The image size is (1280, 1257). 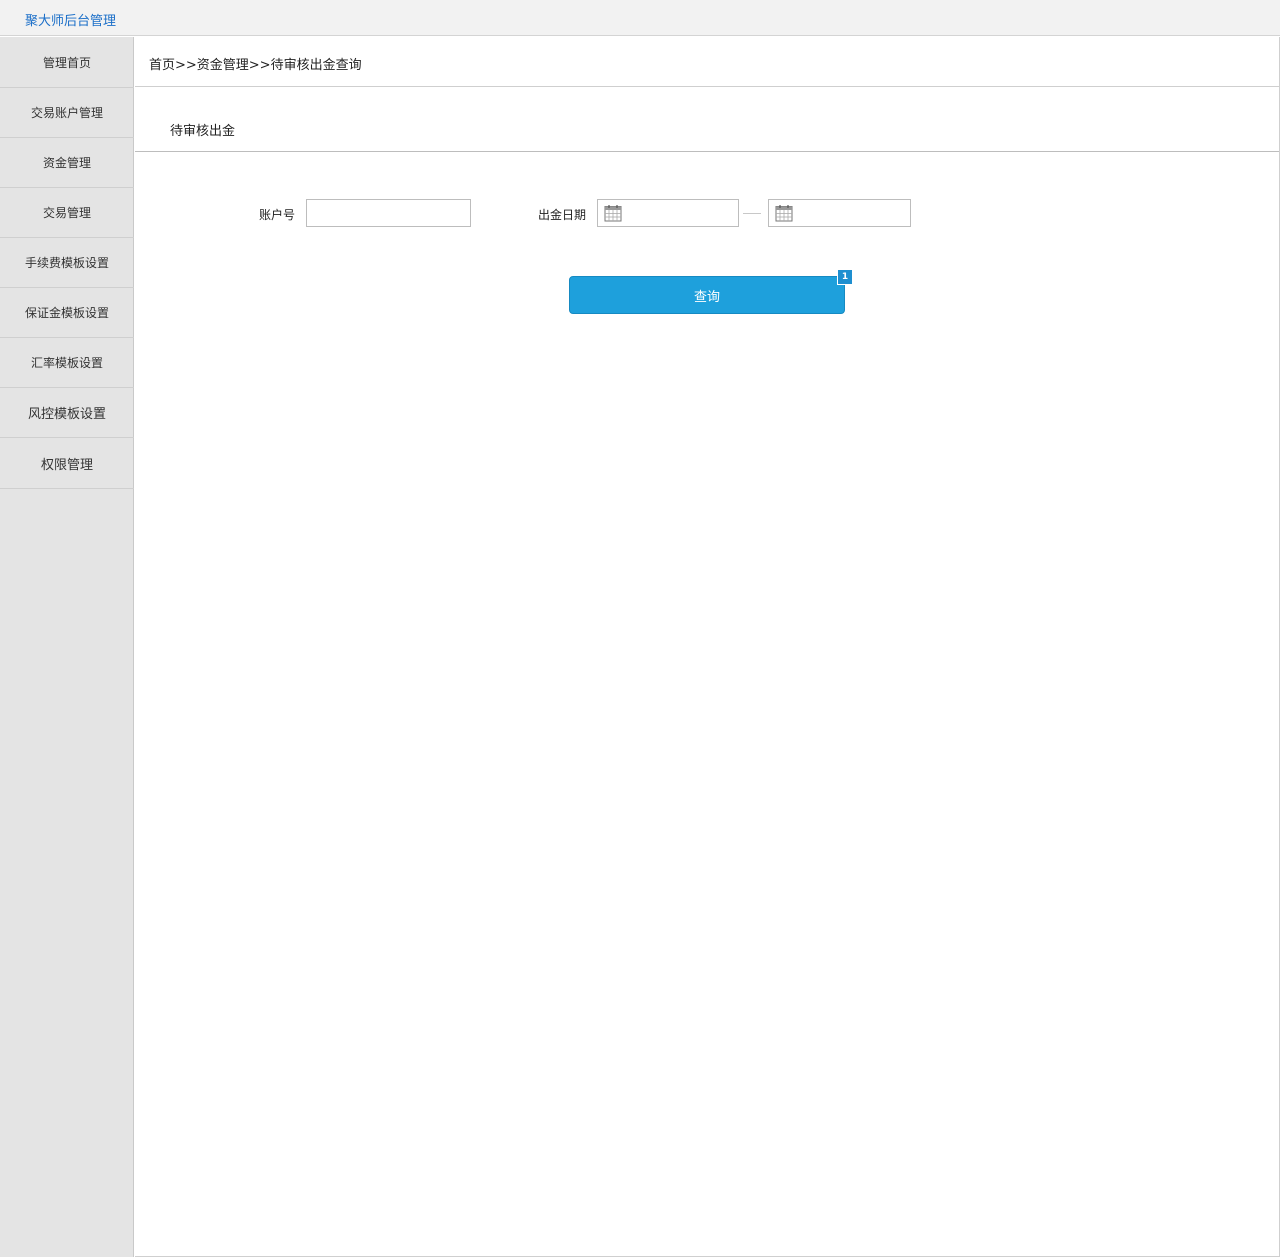 I want to click on sidebar-item-home: 管理首页, so click(x=67, y=62).